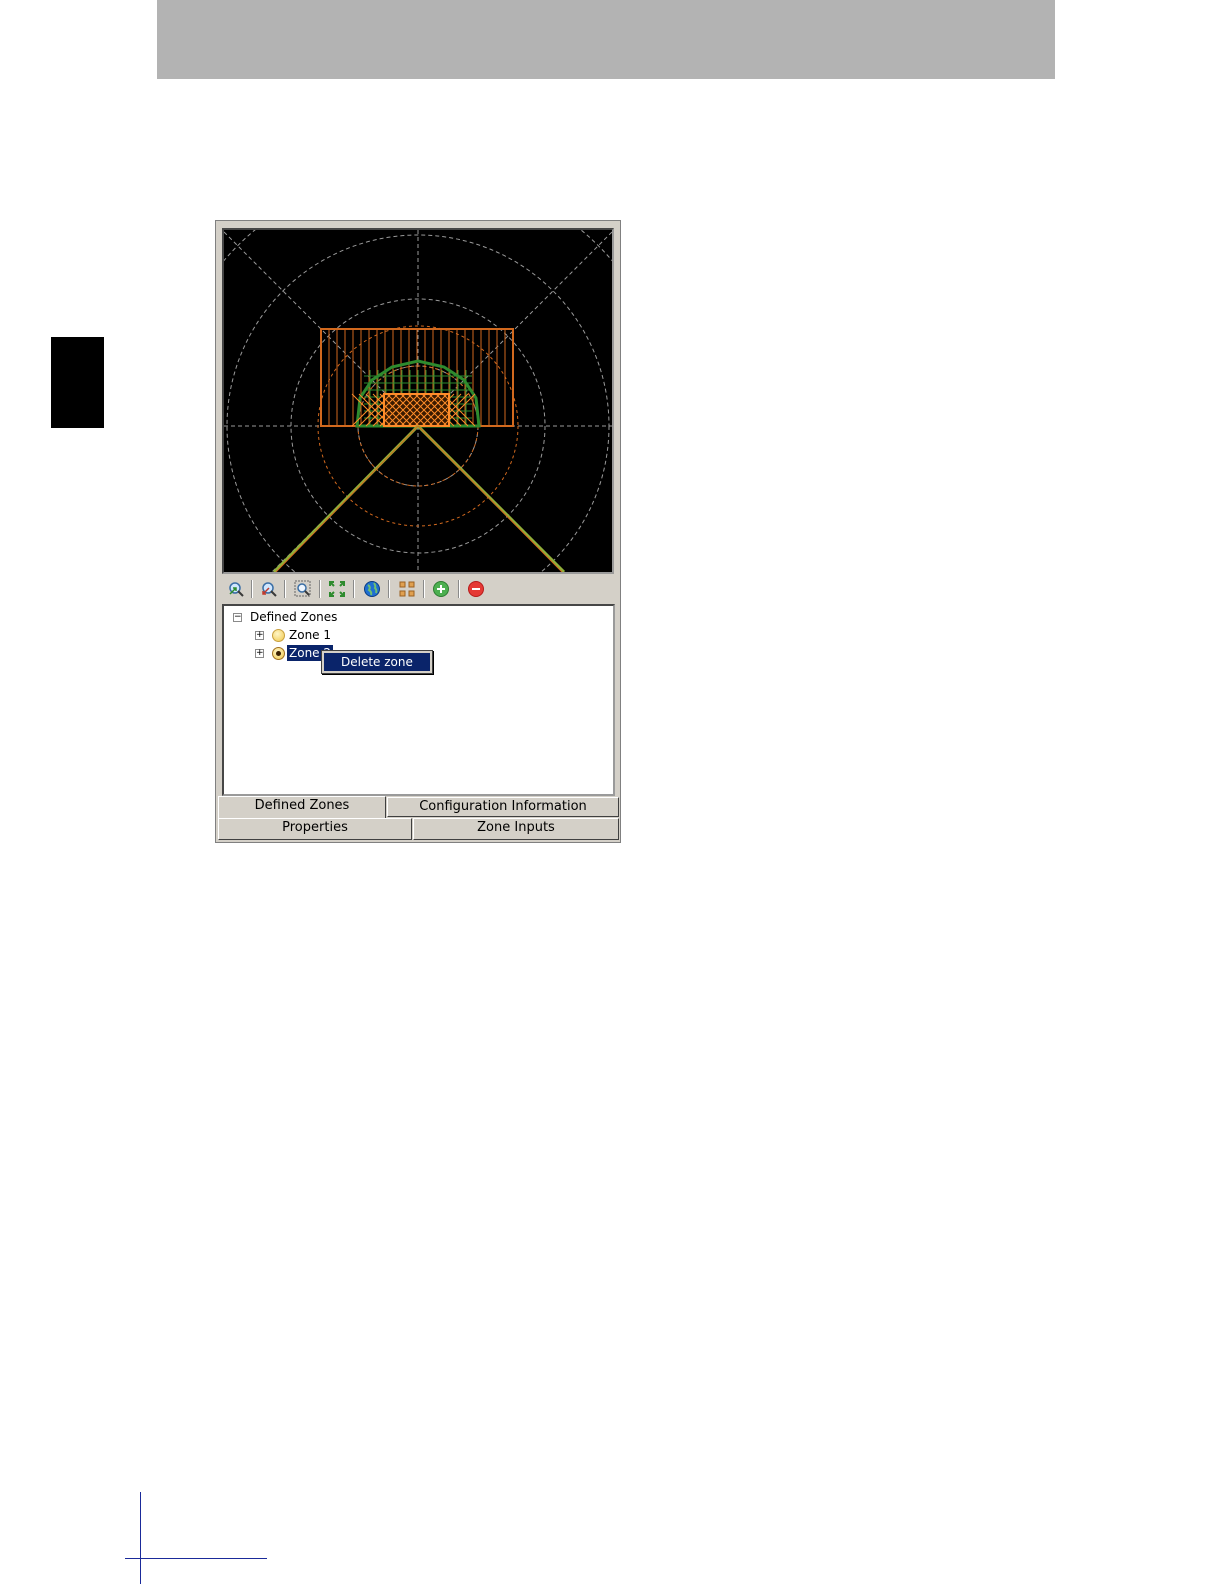  What do you see at coordinates (140, 1538) in the screenshot?
I see `margin-line-vertical` at bounding box center [140, 1538].